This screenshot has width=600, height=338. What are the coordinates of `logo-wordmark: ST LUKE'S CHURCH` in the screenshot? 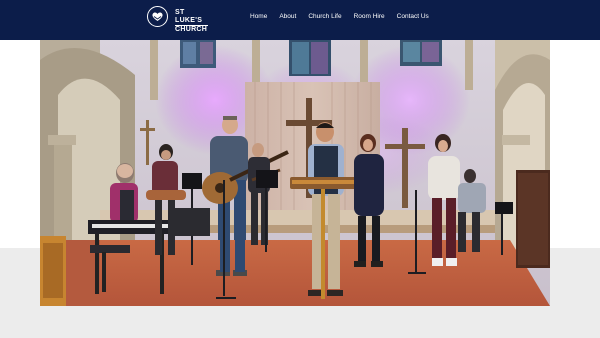 It's located at (191, 21).